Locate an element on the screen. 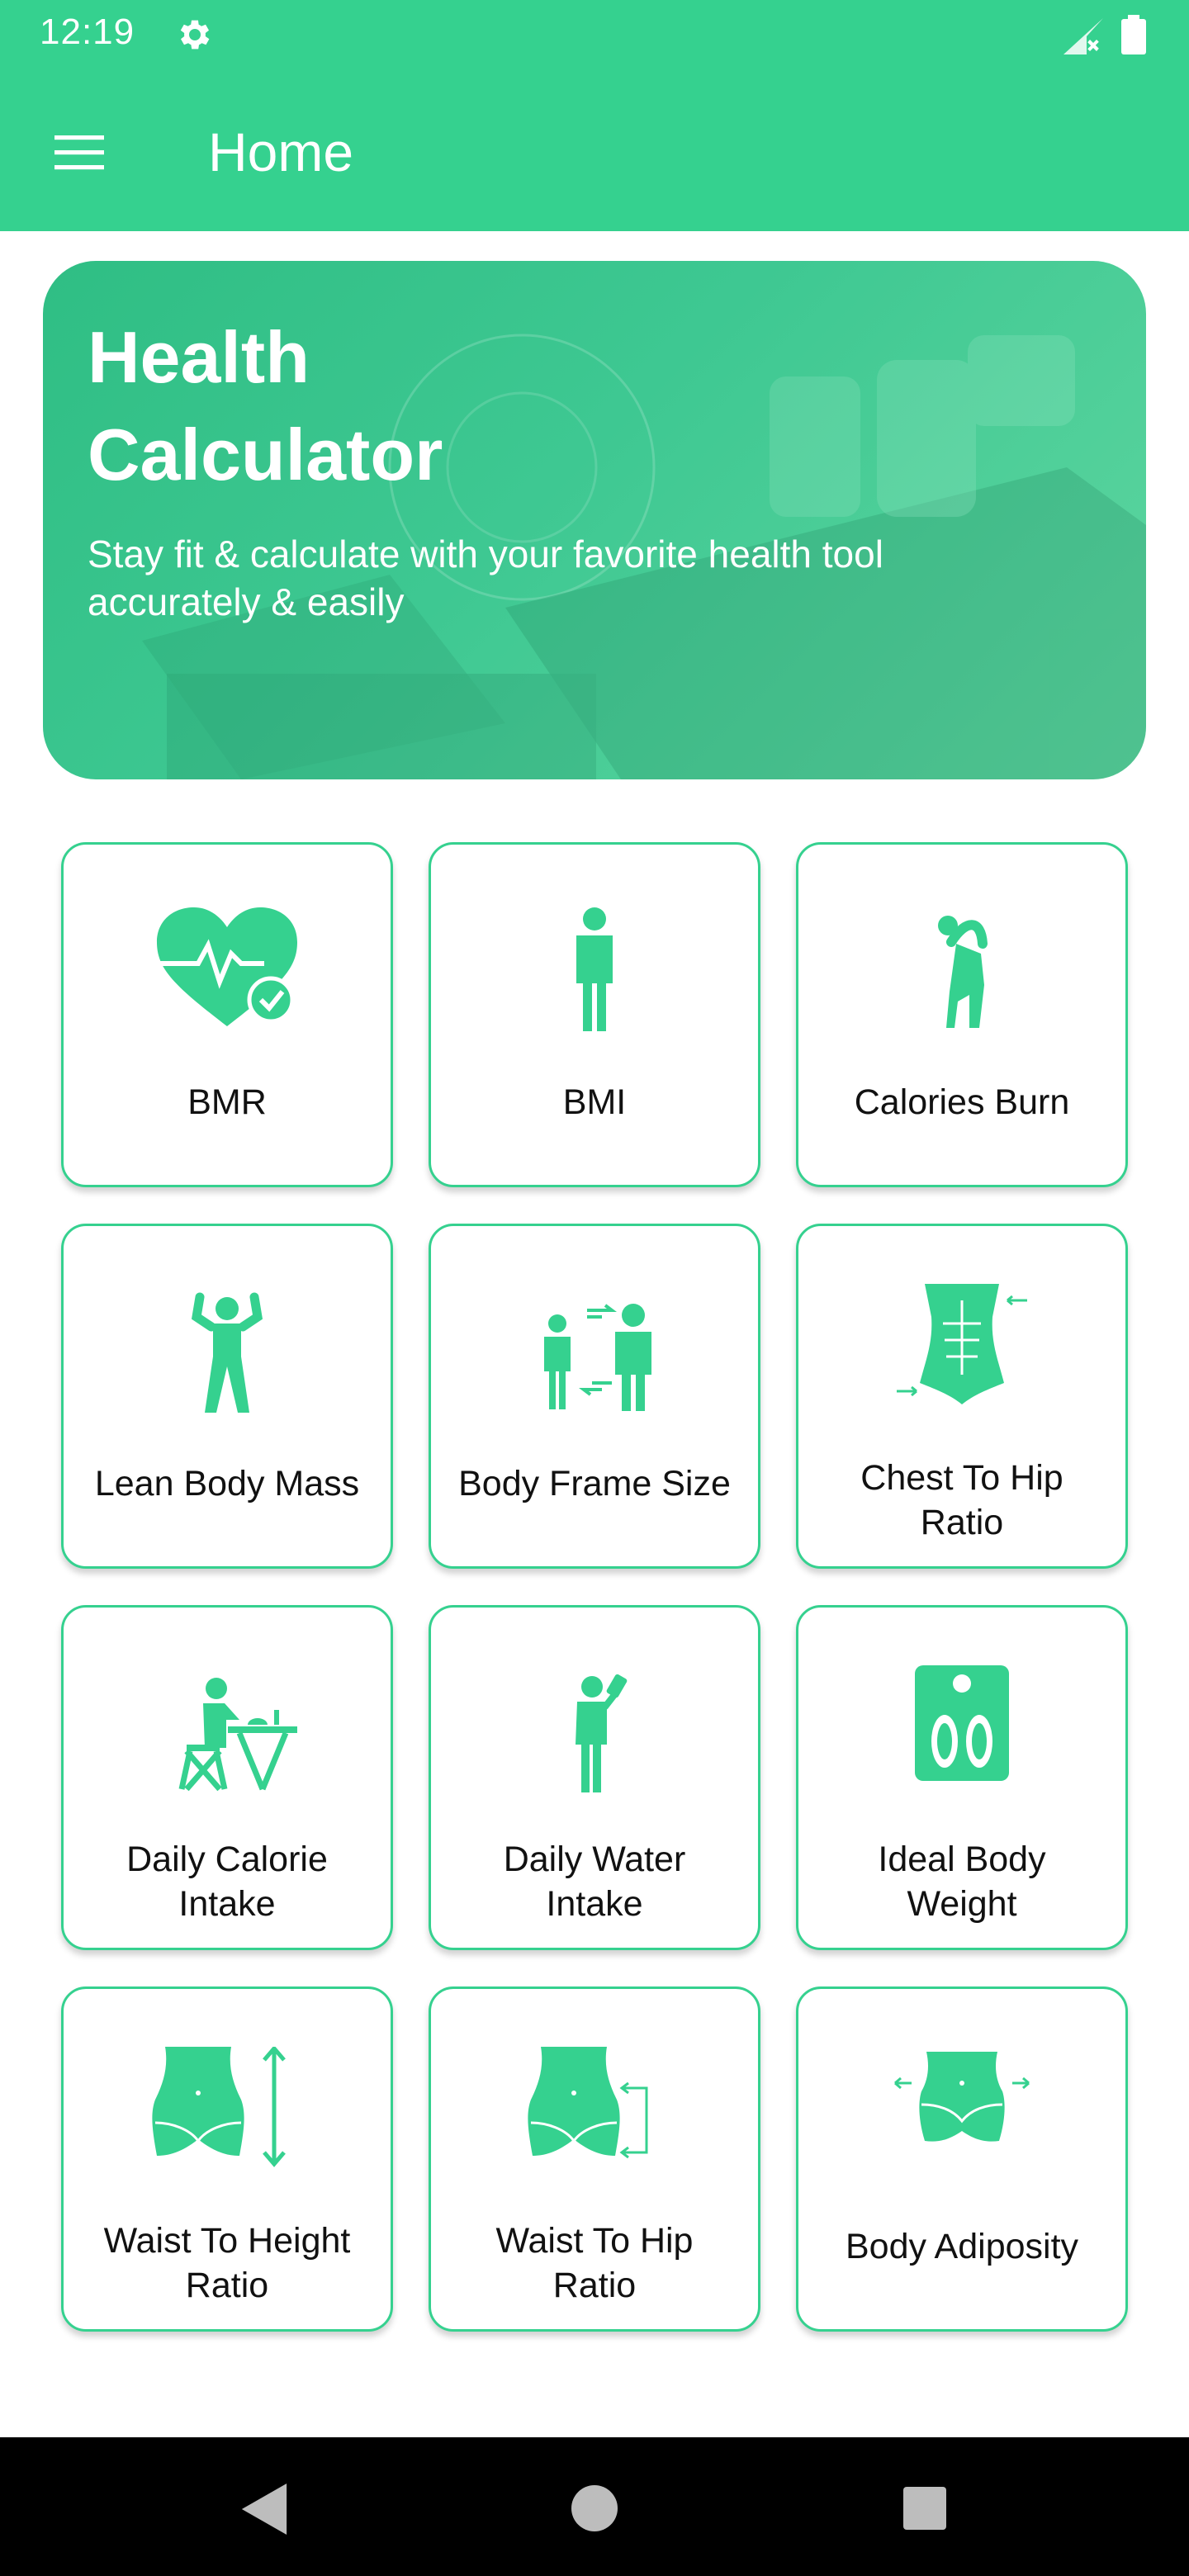  tool-card-daily-water-intake: Daily Water Intake is located at coordinates (594, 1777).